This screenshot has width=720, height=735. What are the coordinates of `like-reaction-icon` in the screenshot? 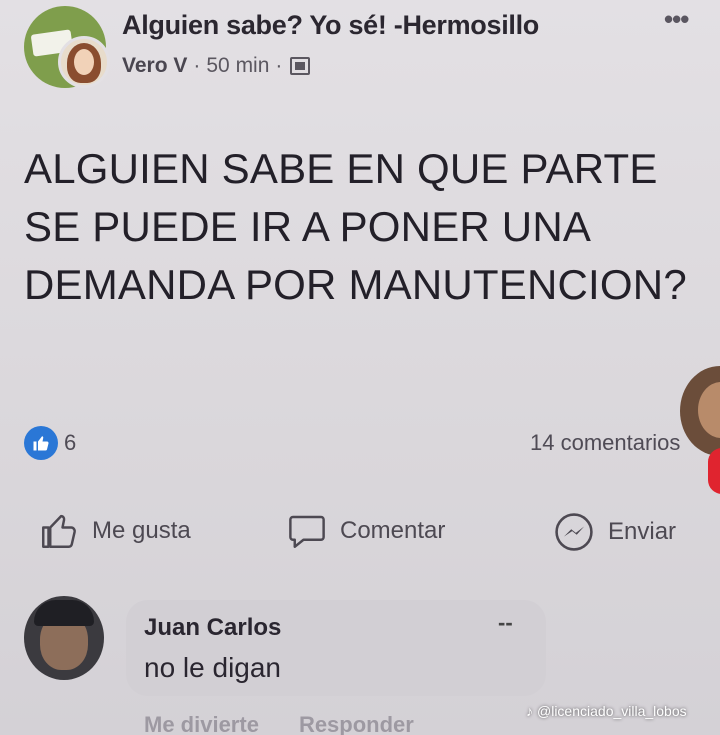 It's located at (41, 443).